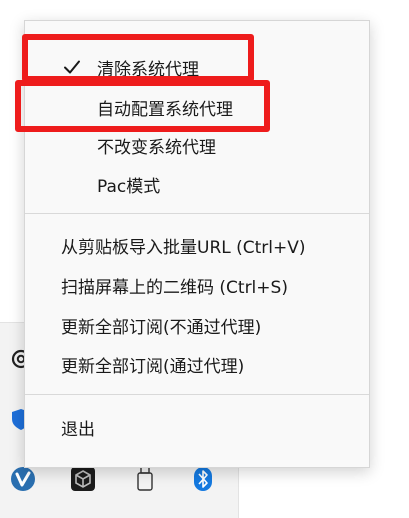 The width and height of the screenshot is (409, 518). I want to click on cube-app-icon, so click(83, 479).